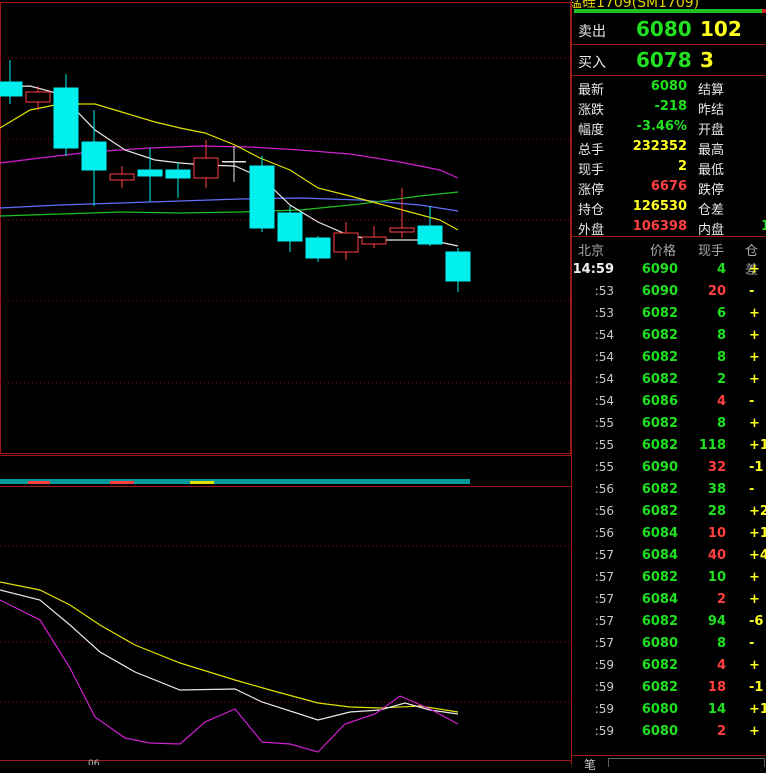  I want to click on stat-label-2: 结算, so click(711, 90).